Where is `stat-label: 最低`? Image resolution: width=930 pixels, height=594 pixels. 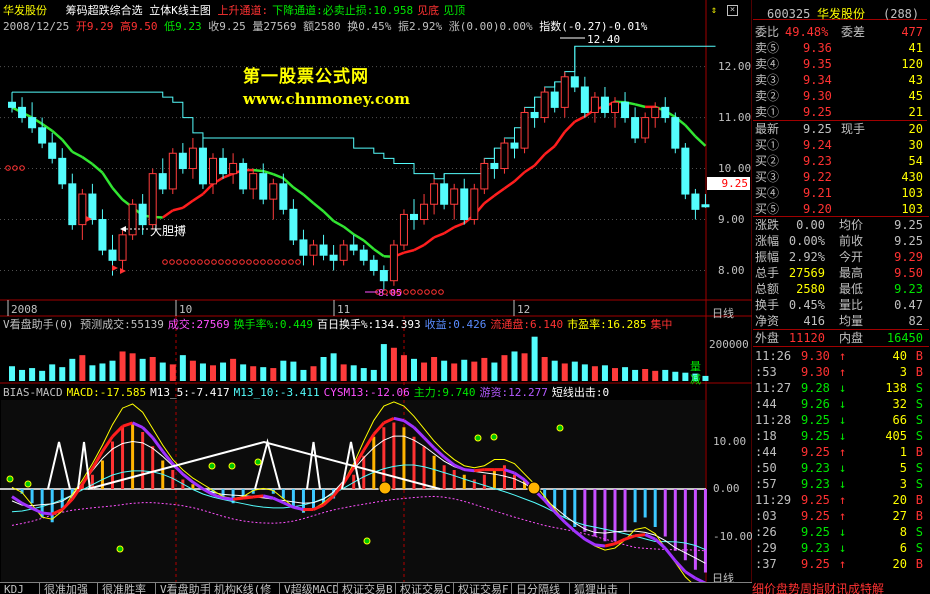 stat-label: 最低 is located at coordinates (851, 289).